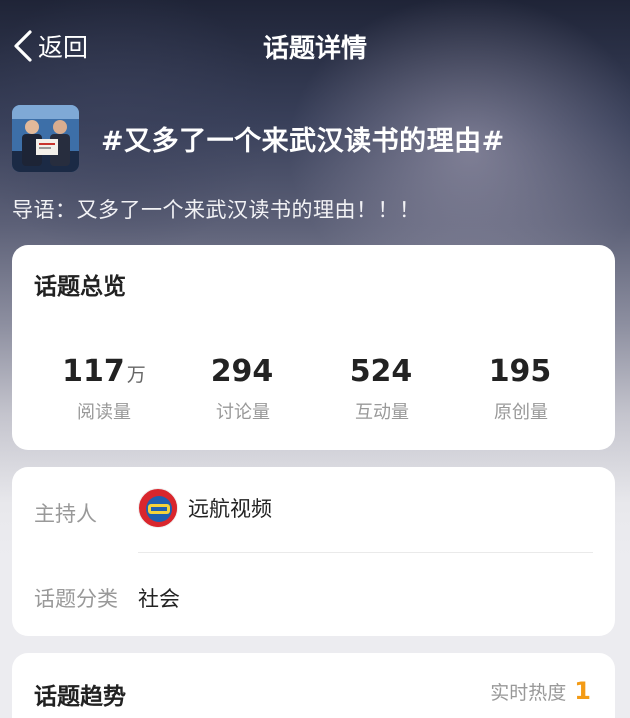  What do you see at coordinates (243, 389) in the screenshot?
I see `stat-discussions: 294 讨论量` at bounding box center [243, 389].